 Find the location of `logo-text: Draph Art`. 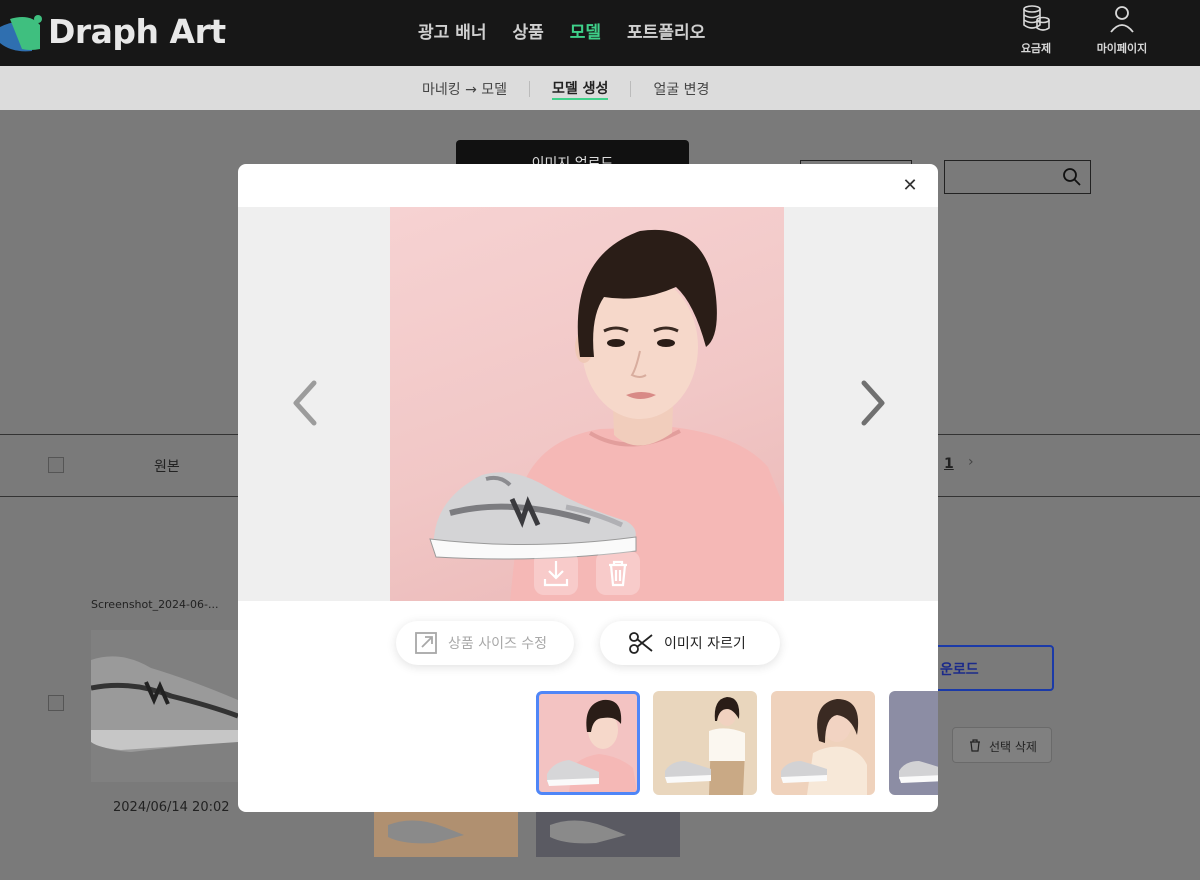

logo-text: Draph Art is located at coordinates (137, 31).